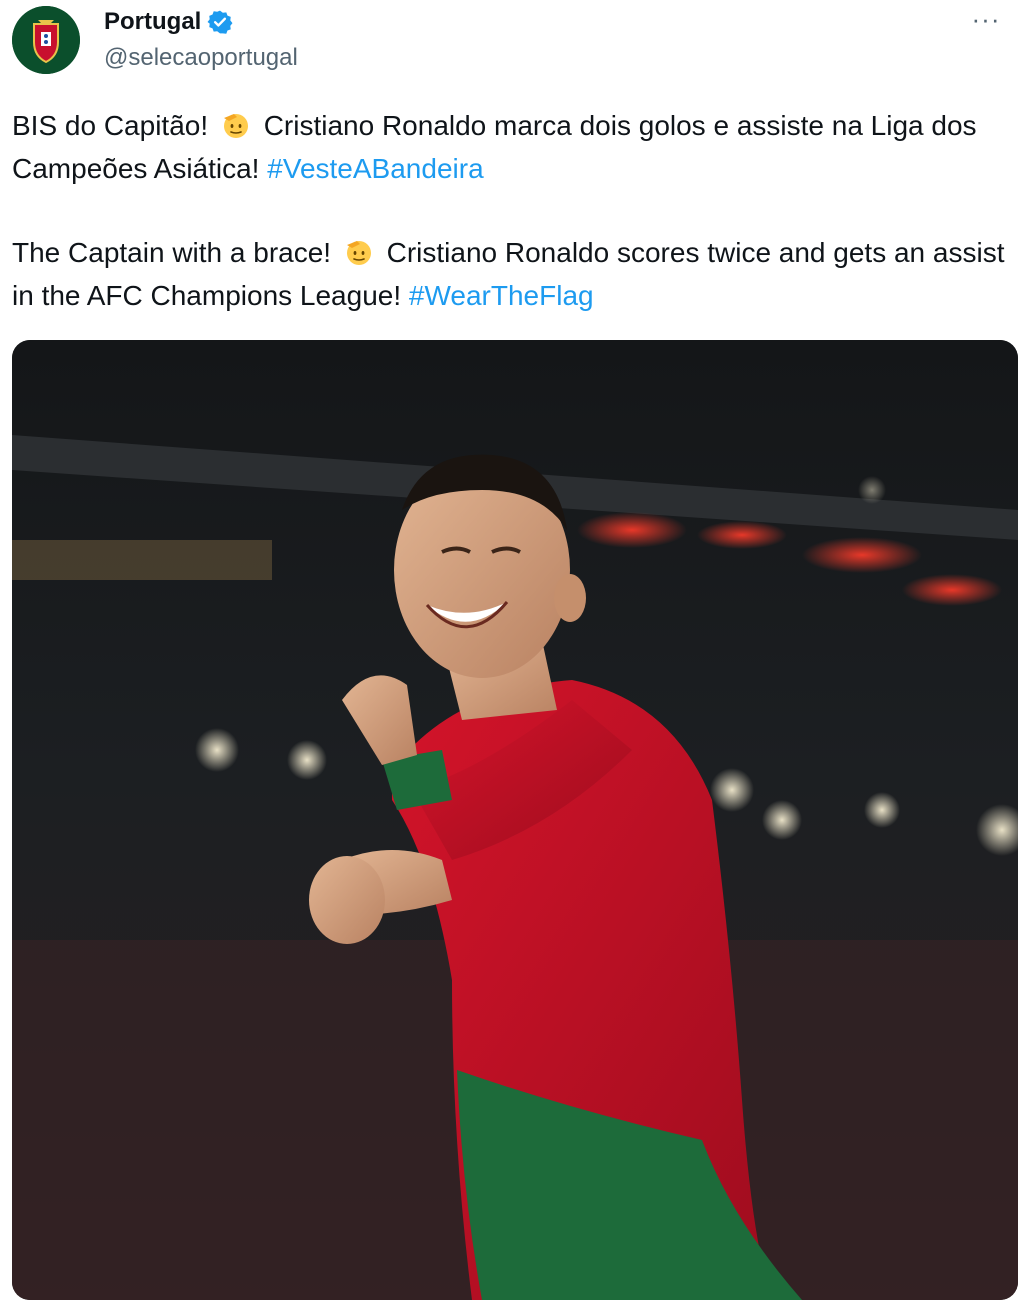 The height and width of the screenshot is (1300, 1020). Describe the element at coordinates (172, 252) in the screenshot. I see `text-en-before: The Captain with a brace!` at that location.